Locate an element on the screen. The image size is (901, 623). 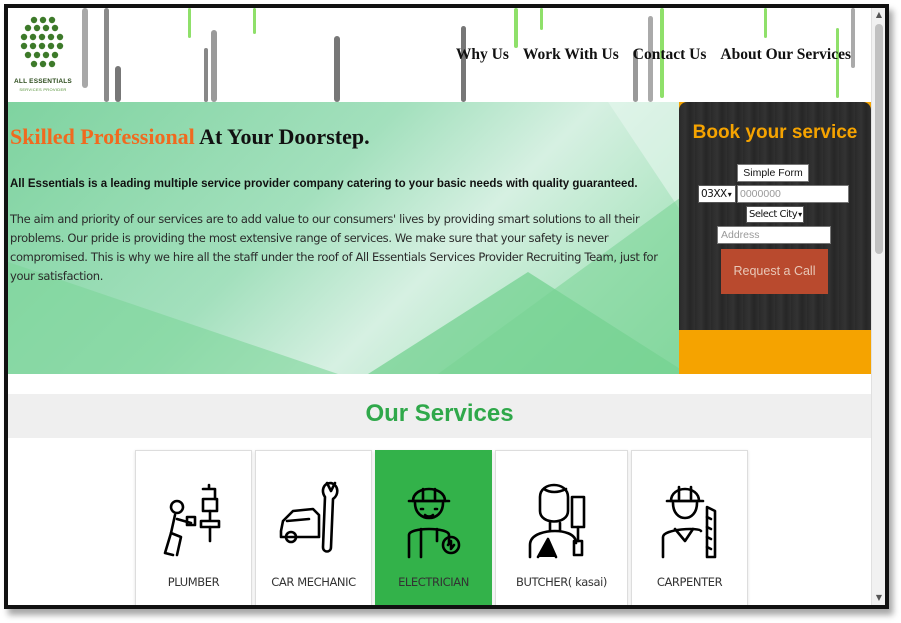
service-label: CAR MECHANIC is located at coordinates (313, 582).